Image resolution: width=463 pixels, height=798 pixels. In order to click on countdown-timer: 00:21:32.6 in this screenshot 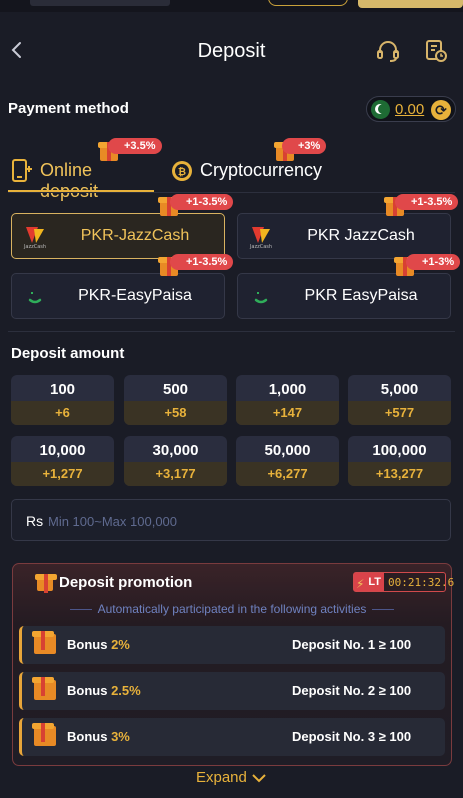, I will do `click(421, 582)`.